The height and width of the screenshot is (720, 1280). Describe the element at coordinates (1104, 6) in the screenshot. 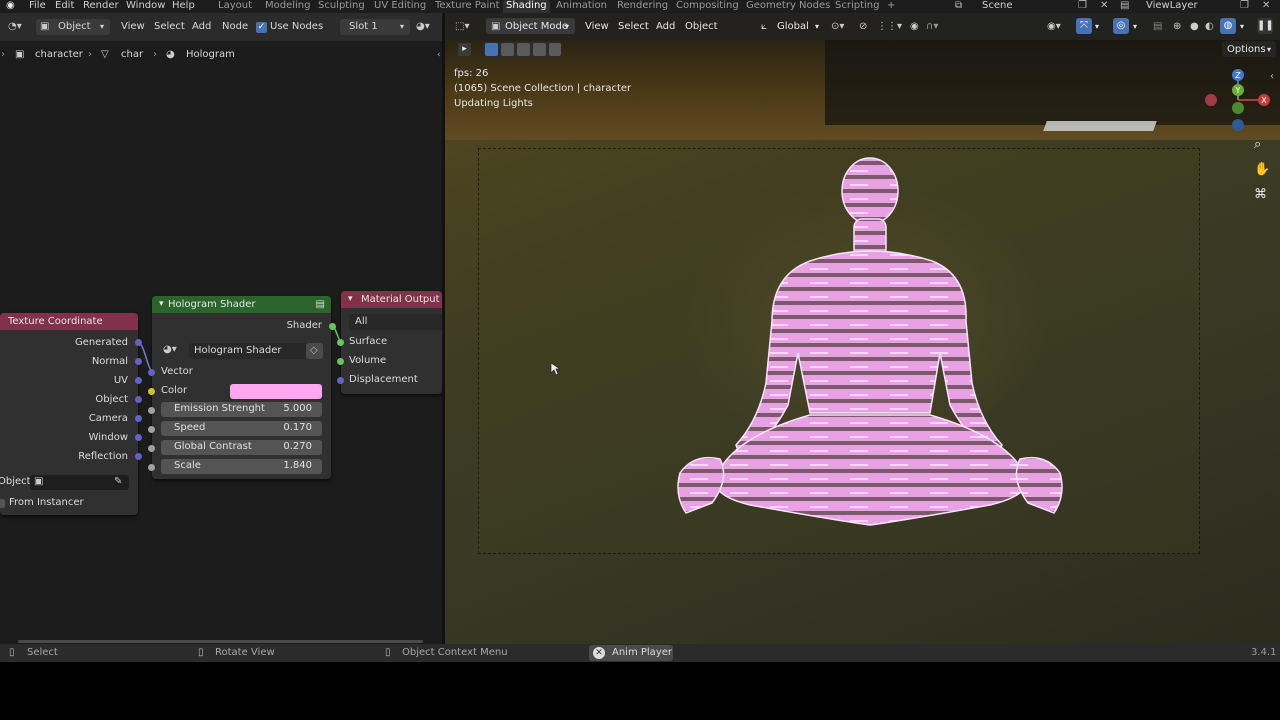

I see `close-scene-icon: ✕` at that location.